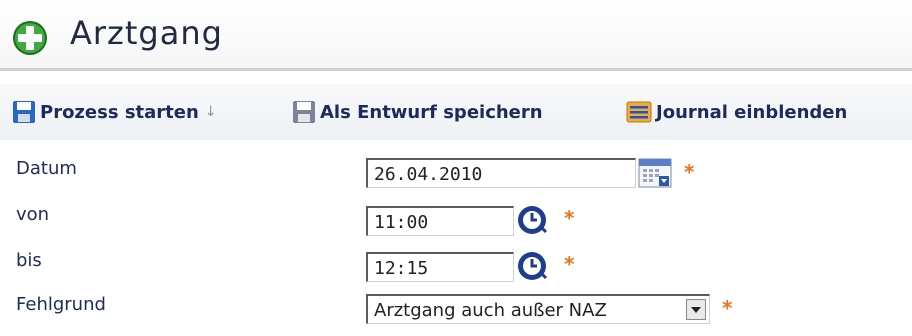 Image resolution: width=912 pixels, height=336 pixels. I want to click on plus-circle-icon, so click(30, 38).